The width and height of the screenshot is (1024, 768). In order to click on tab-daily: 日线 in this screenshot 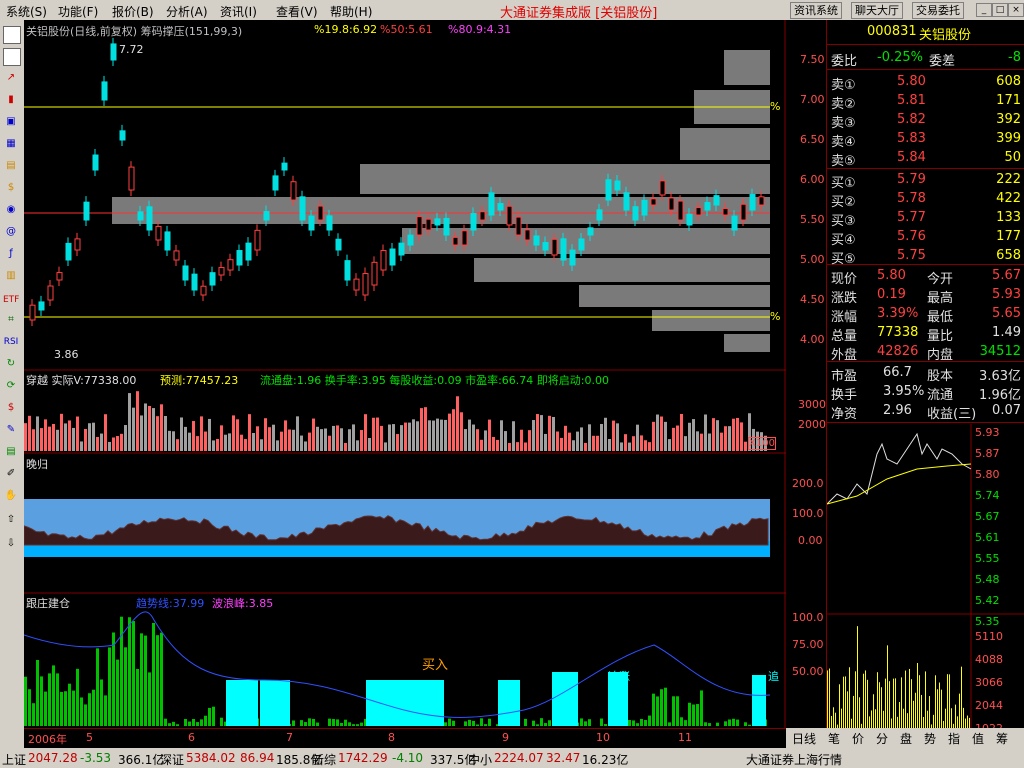, I will do `click(804, 738)`.